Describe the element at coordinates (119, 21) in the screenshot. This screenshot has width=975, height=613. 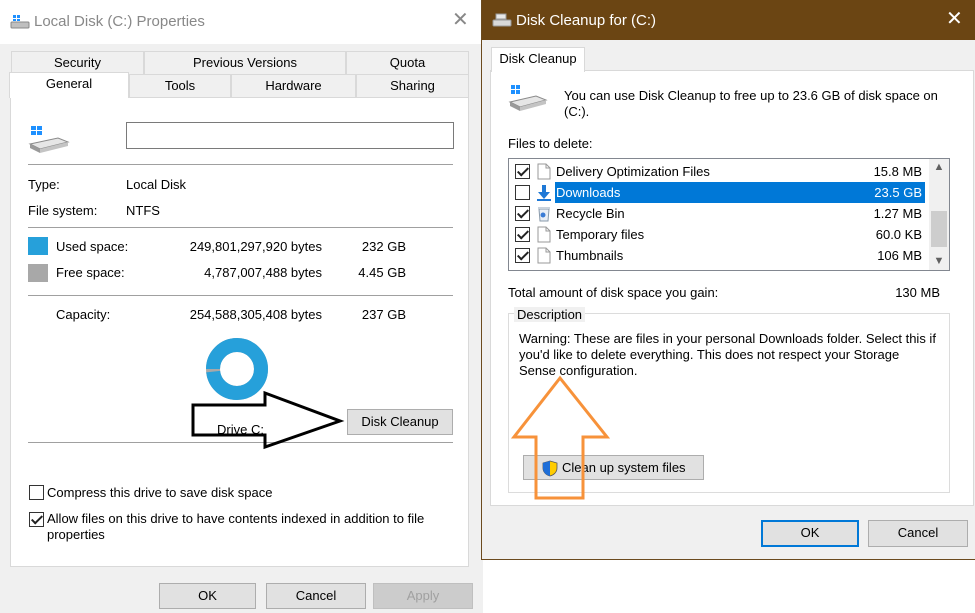
I see `properties-title: Local Disk (C:) Properties` at that location.